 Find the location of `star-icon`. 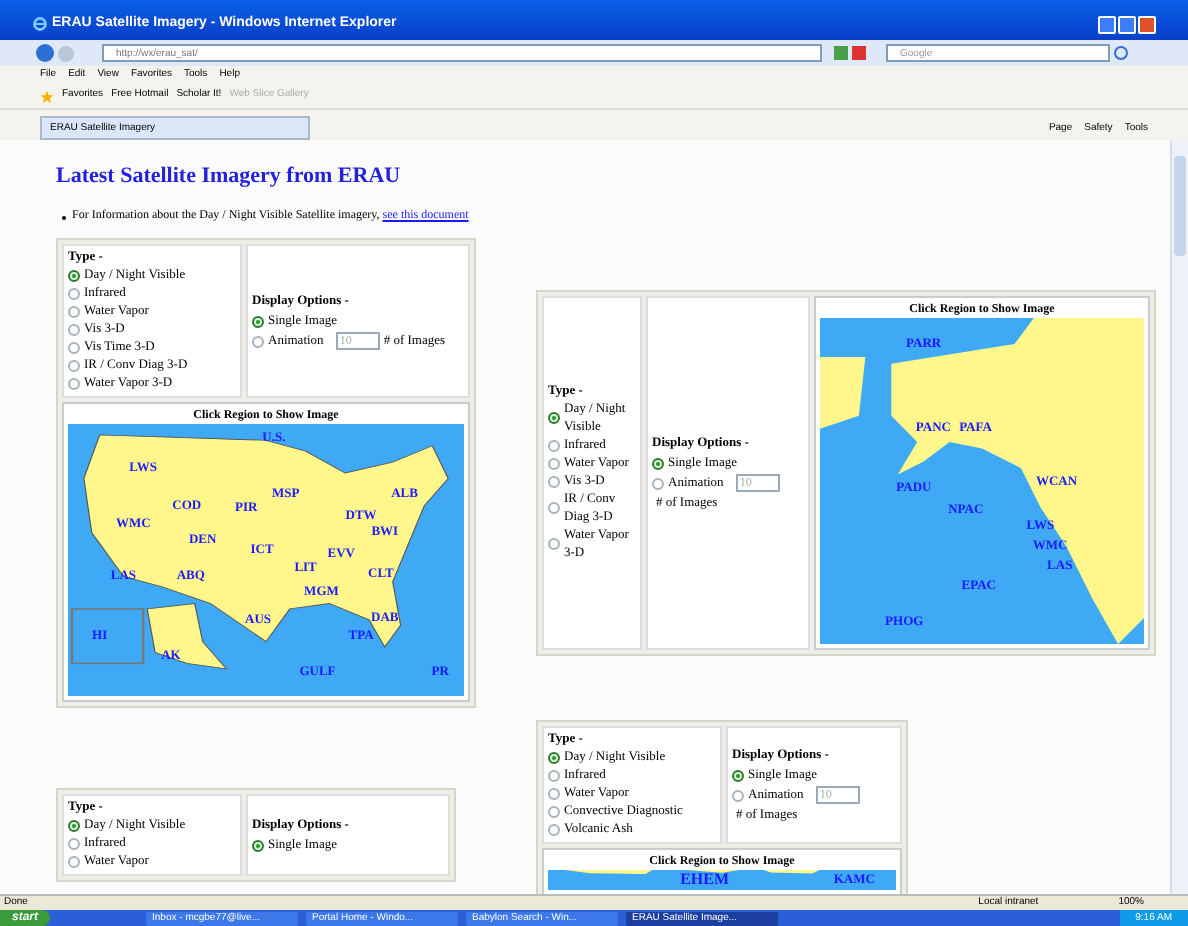

star-icon is located at coordinates (47, 96).